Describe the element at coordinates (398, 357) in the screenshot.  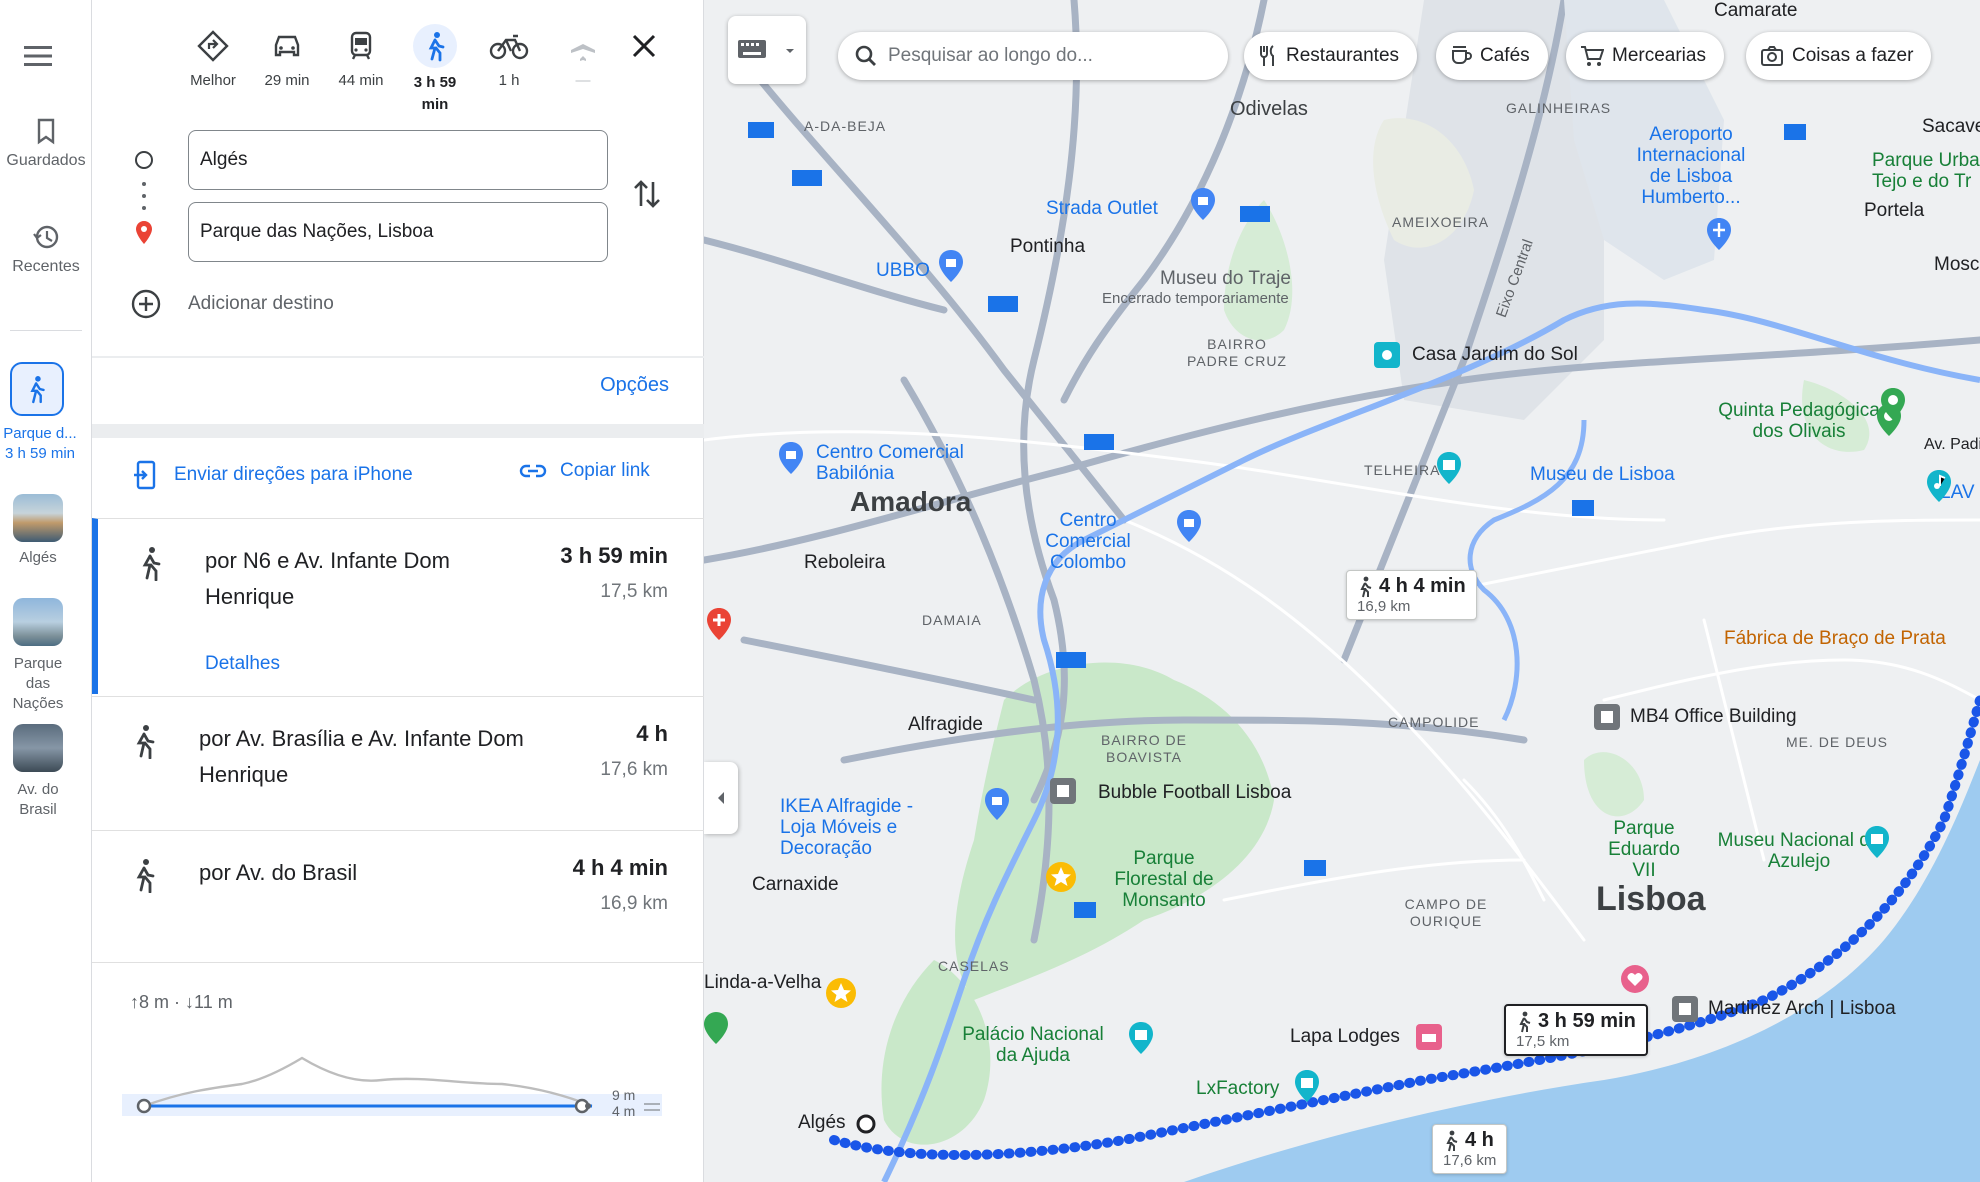
I see `divider` at that location.